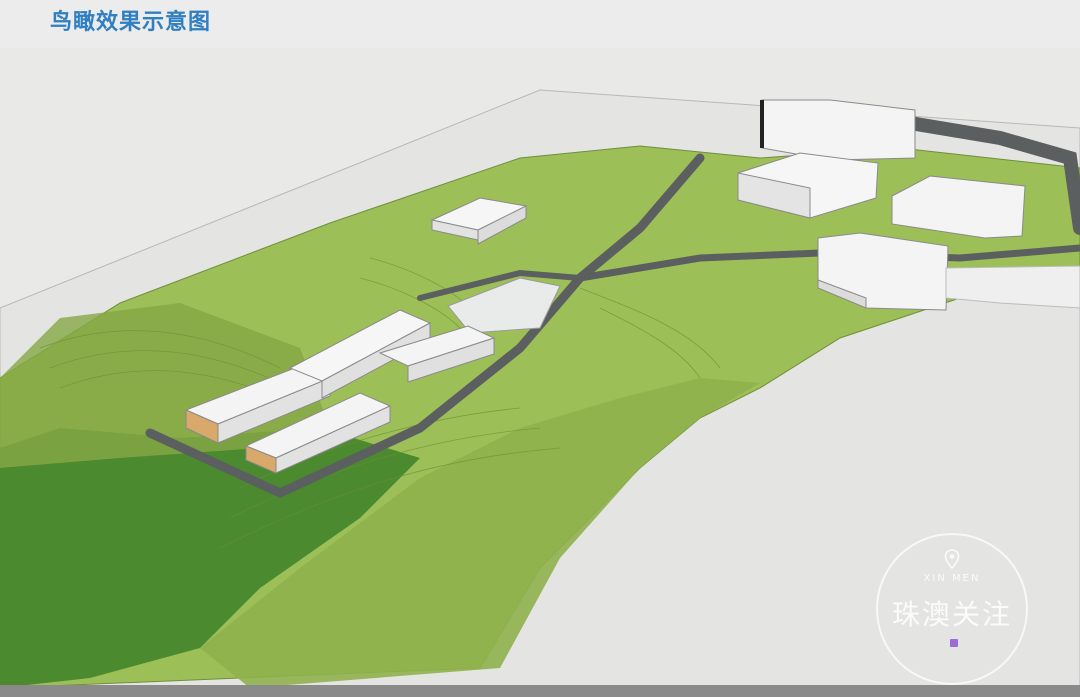 This screenshot has width=1080, height=697. Describe the element at coordinates (951, 614) in the screenshot. I see `watermark-name: 珠澳关注` at that location.